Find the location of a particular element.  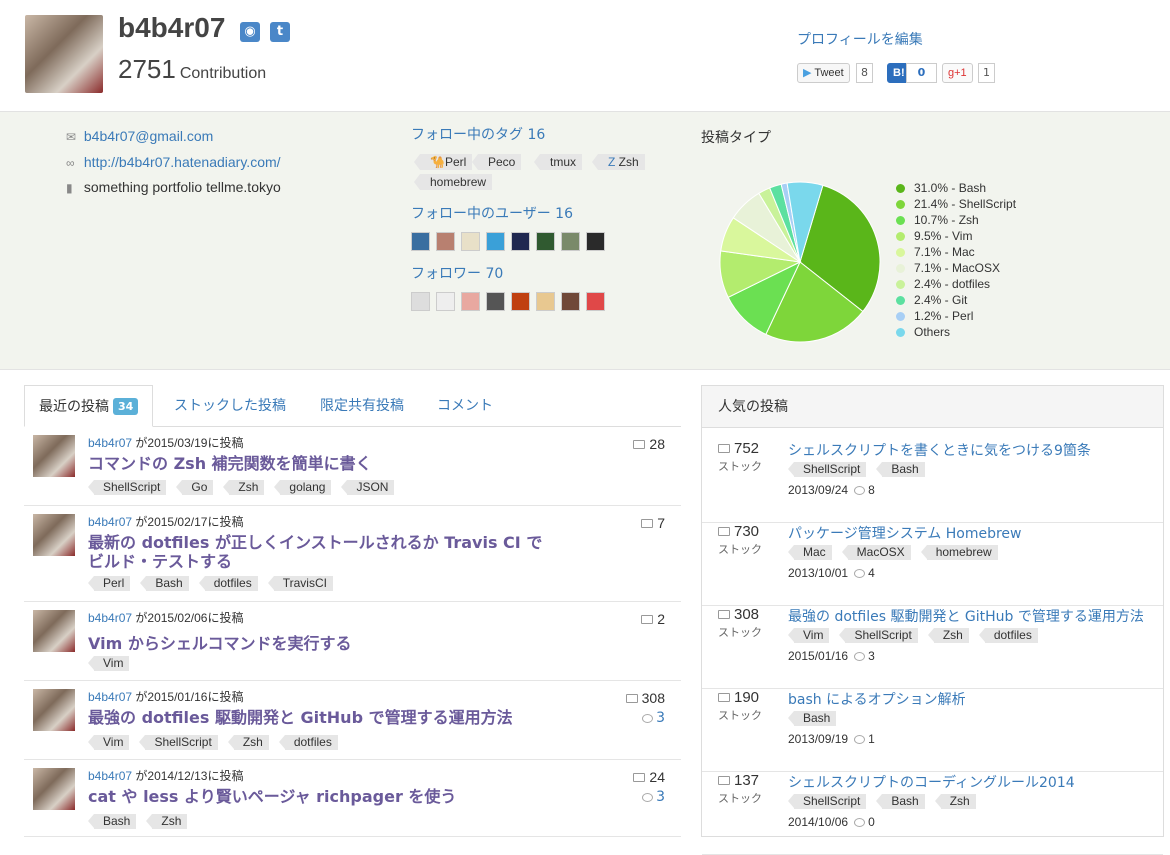

post-title-link: cat や less より賢いページャ richpager を使う is located at coordinates (323, 796).